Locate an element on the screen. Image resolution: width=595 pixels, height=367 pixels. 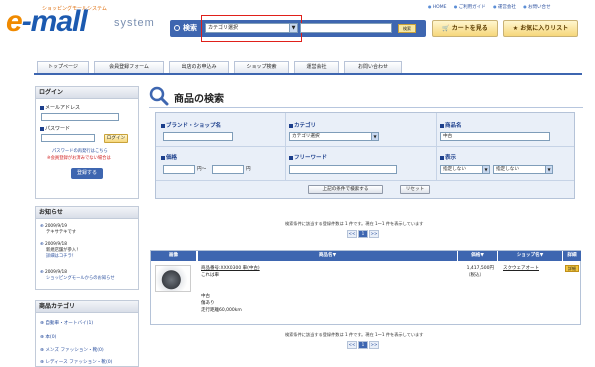
mall-logo: ショッピングモールシステム e-mall system is located at coordinates (86, 23).